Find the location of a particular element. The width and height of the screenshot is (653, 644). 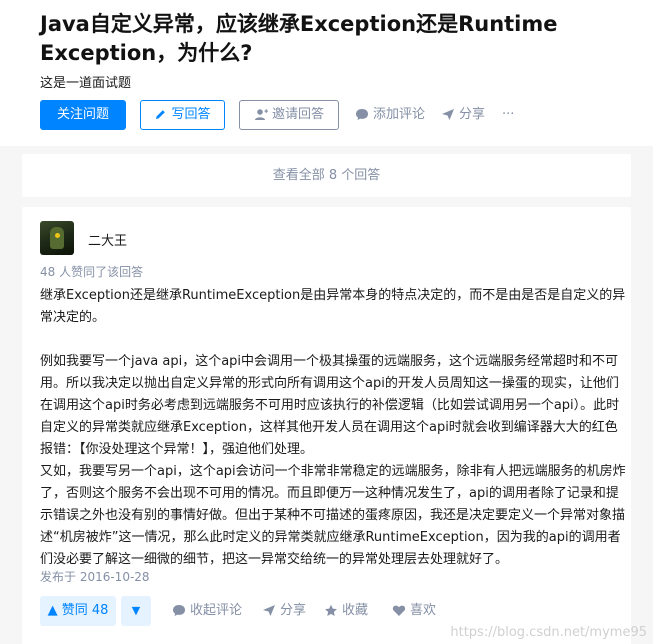

avatar-light is located at coordinates (57, 235).